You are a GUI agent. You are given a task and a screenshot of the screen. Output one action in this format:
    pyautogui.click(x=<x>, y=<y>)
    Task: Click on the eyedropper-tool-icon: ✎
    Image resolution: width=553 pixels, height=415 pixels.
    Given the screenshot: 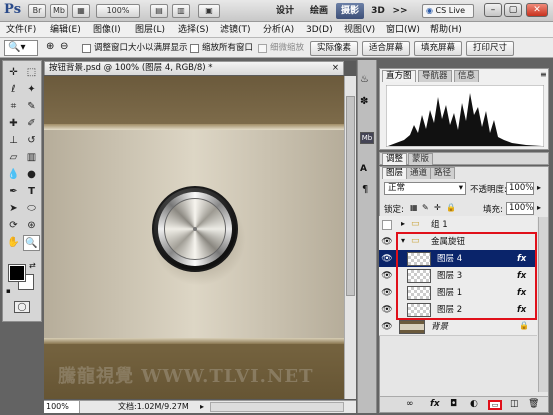 What is the action you would take?
    pyautogui.click(x=31, y=107)
    